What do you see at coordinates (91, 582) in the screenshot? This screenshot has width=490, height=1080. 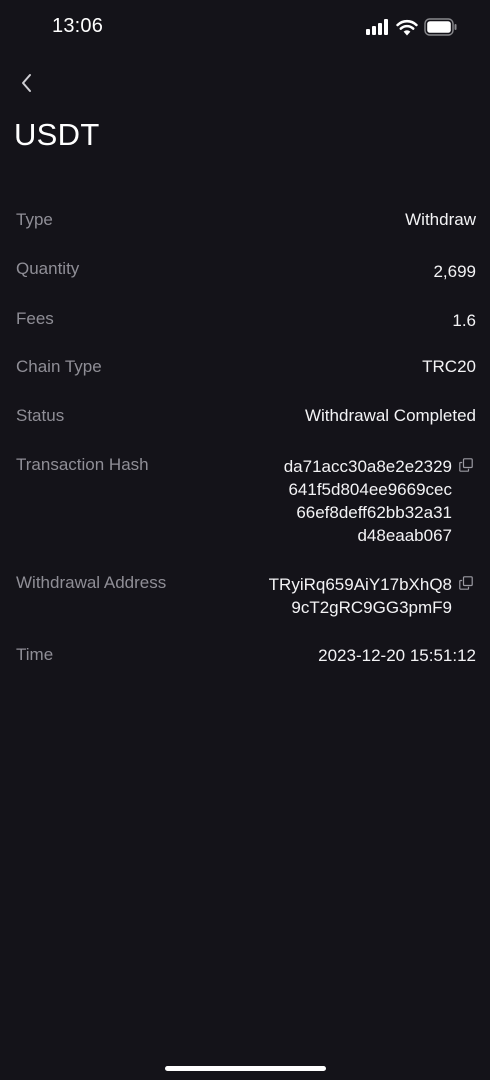 I see `withdrawal-address-label: Withdrawal Address` at bounding box center [91, 582].